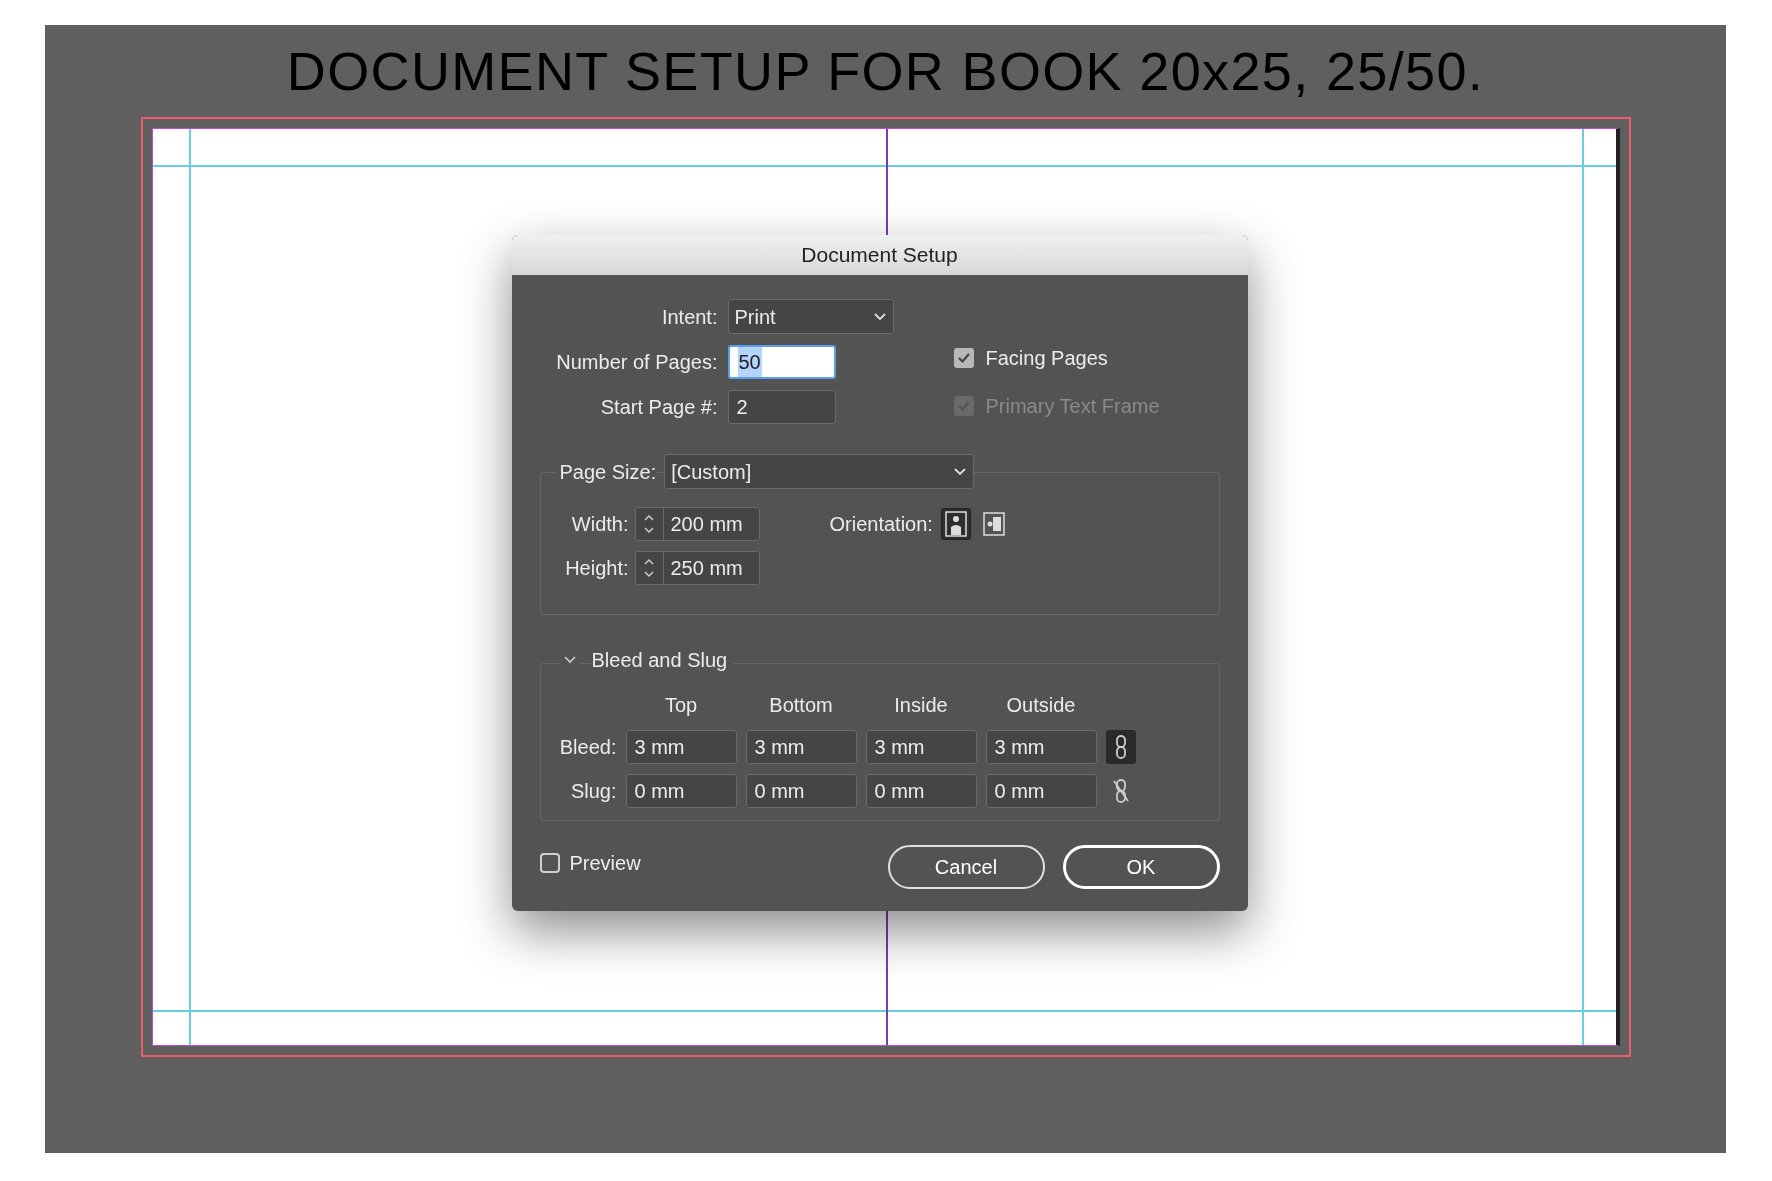  What do you see at coordinates (1041, 705) in the screenshot?
I see `column-header: Outside` at bounding box center [1041, 705].